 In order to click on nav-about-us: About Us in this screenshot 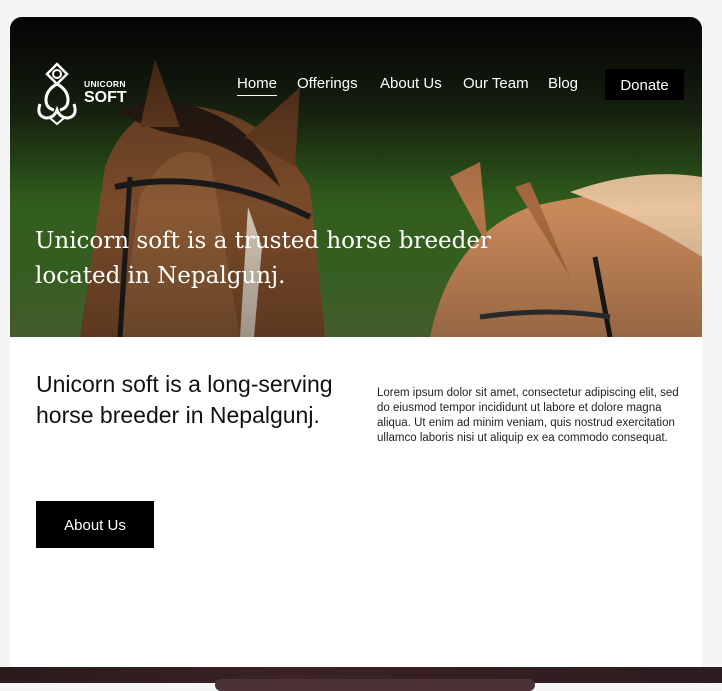, I will do `click(411, 84)`.